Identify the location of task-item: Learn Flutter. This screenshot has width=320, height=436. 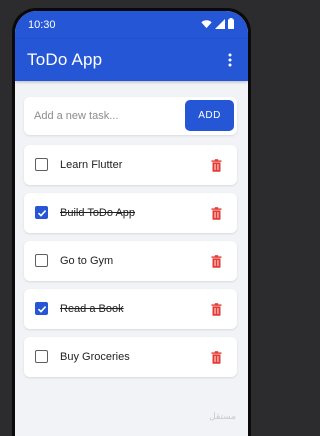
(130, 165).